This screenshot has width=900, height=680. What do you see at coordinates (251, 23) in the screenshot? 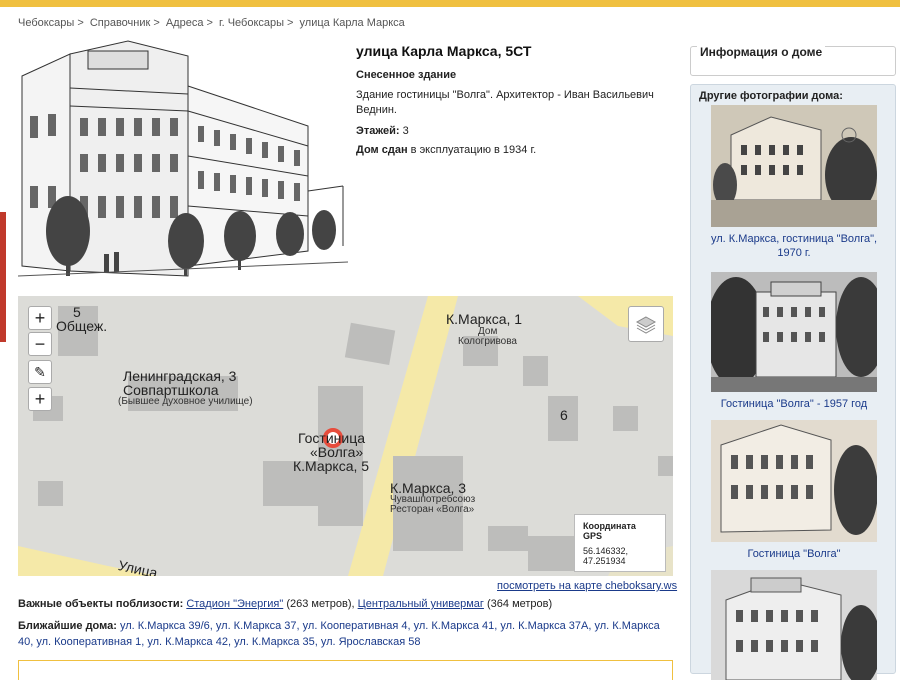
I see `breadcrumb-item: г. Чебоксары` at bounding box center [251, 23].